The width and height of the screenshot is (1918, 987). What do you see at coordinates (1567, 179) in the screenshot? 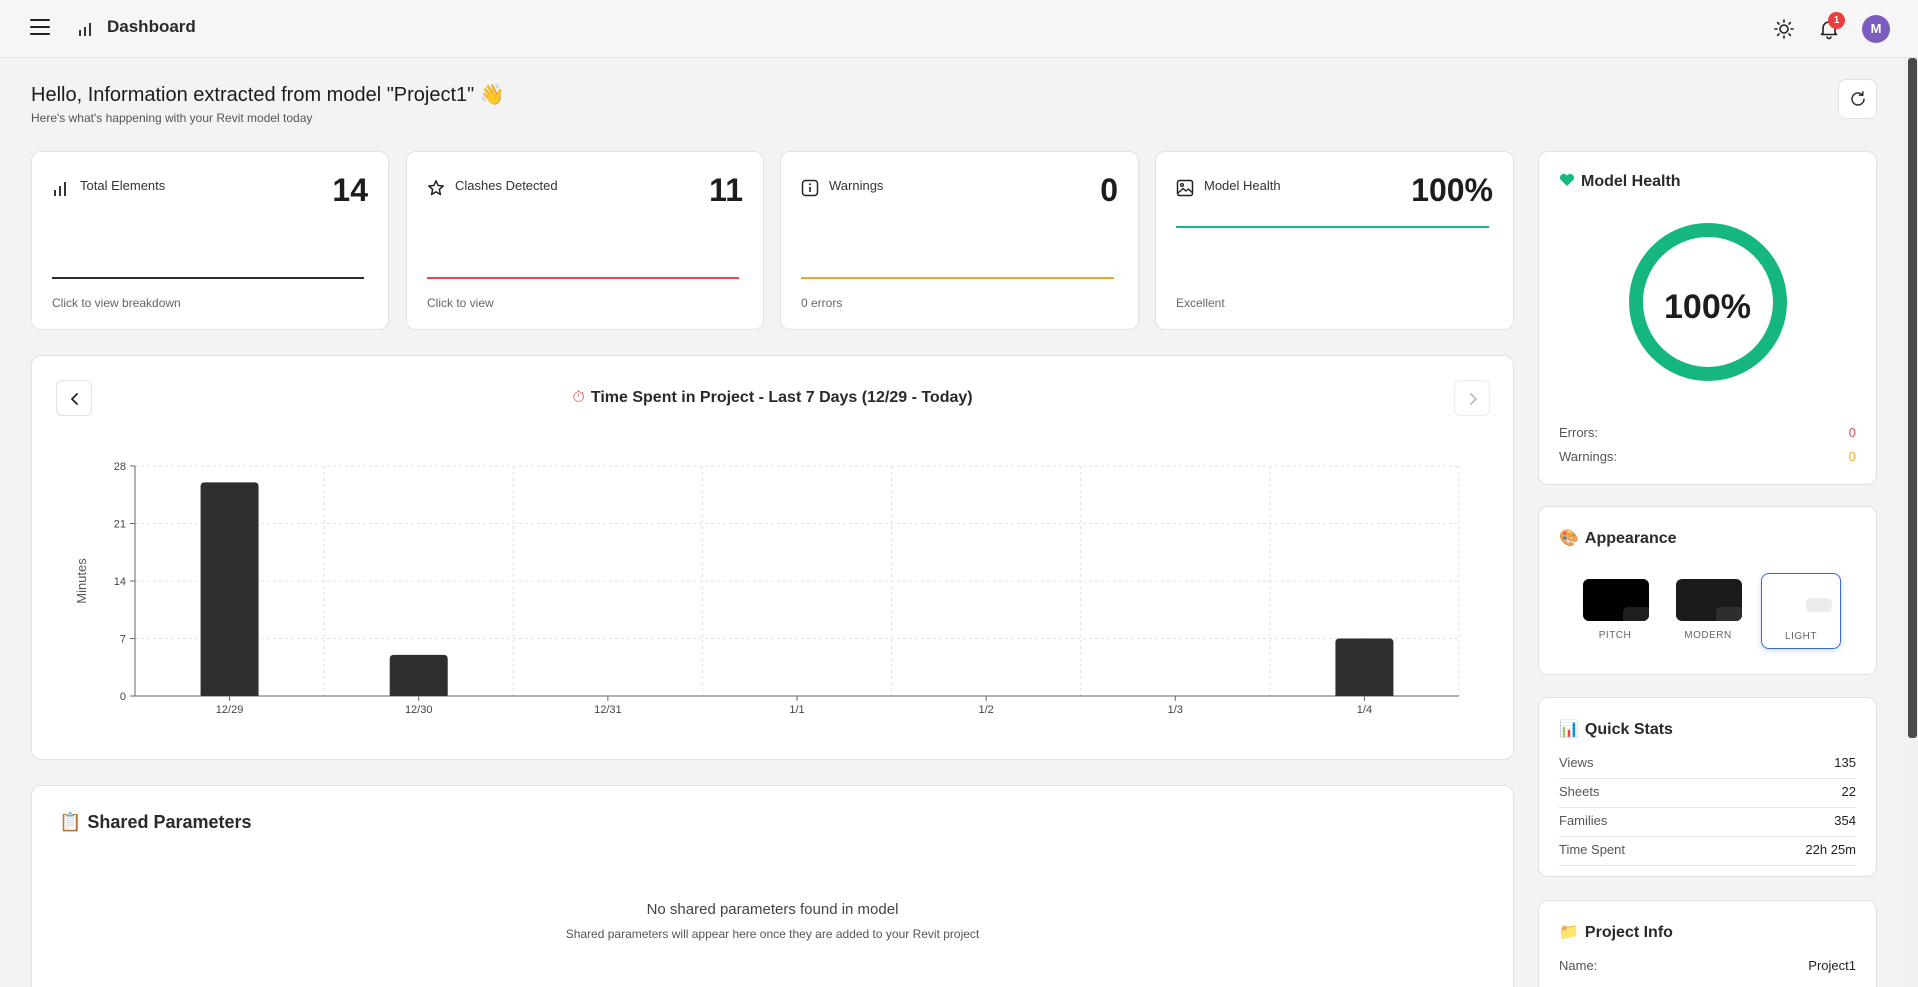
I see `heart-icon` at bounding box center [1567, 179].